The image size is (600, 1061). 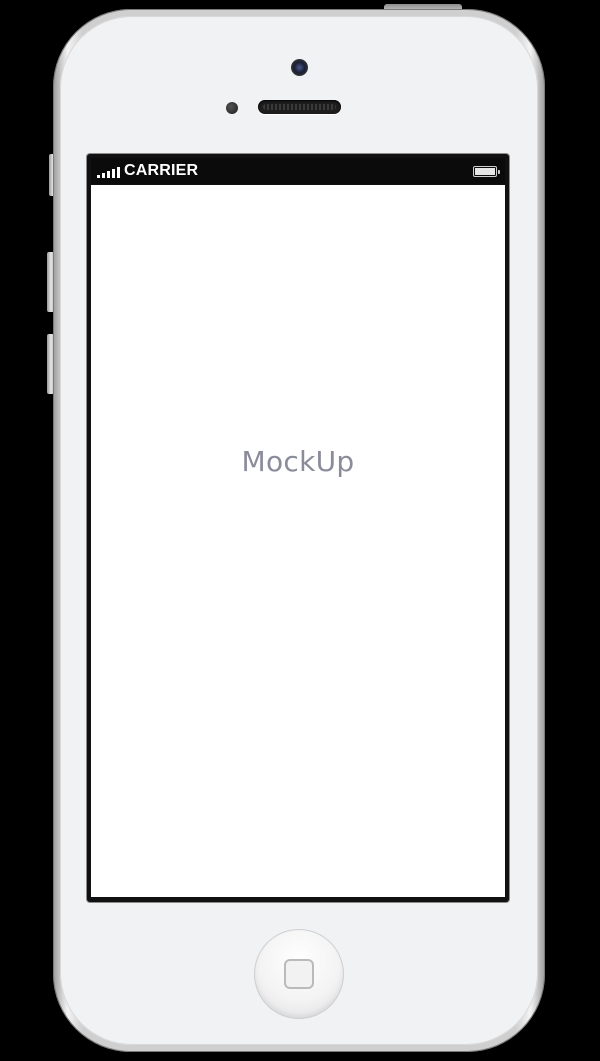 I want to click on mockup-placeholder-text: MockUp, so click(x=298, y=461).